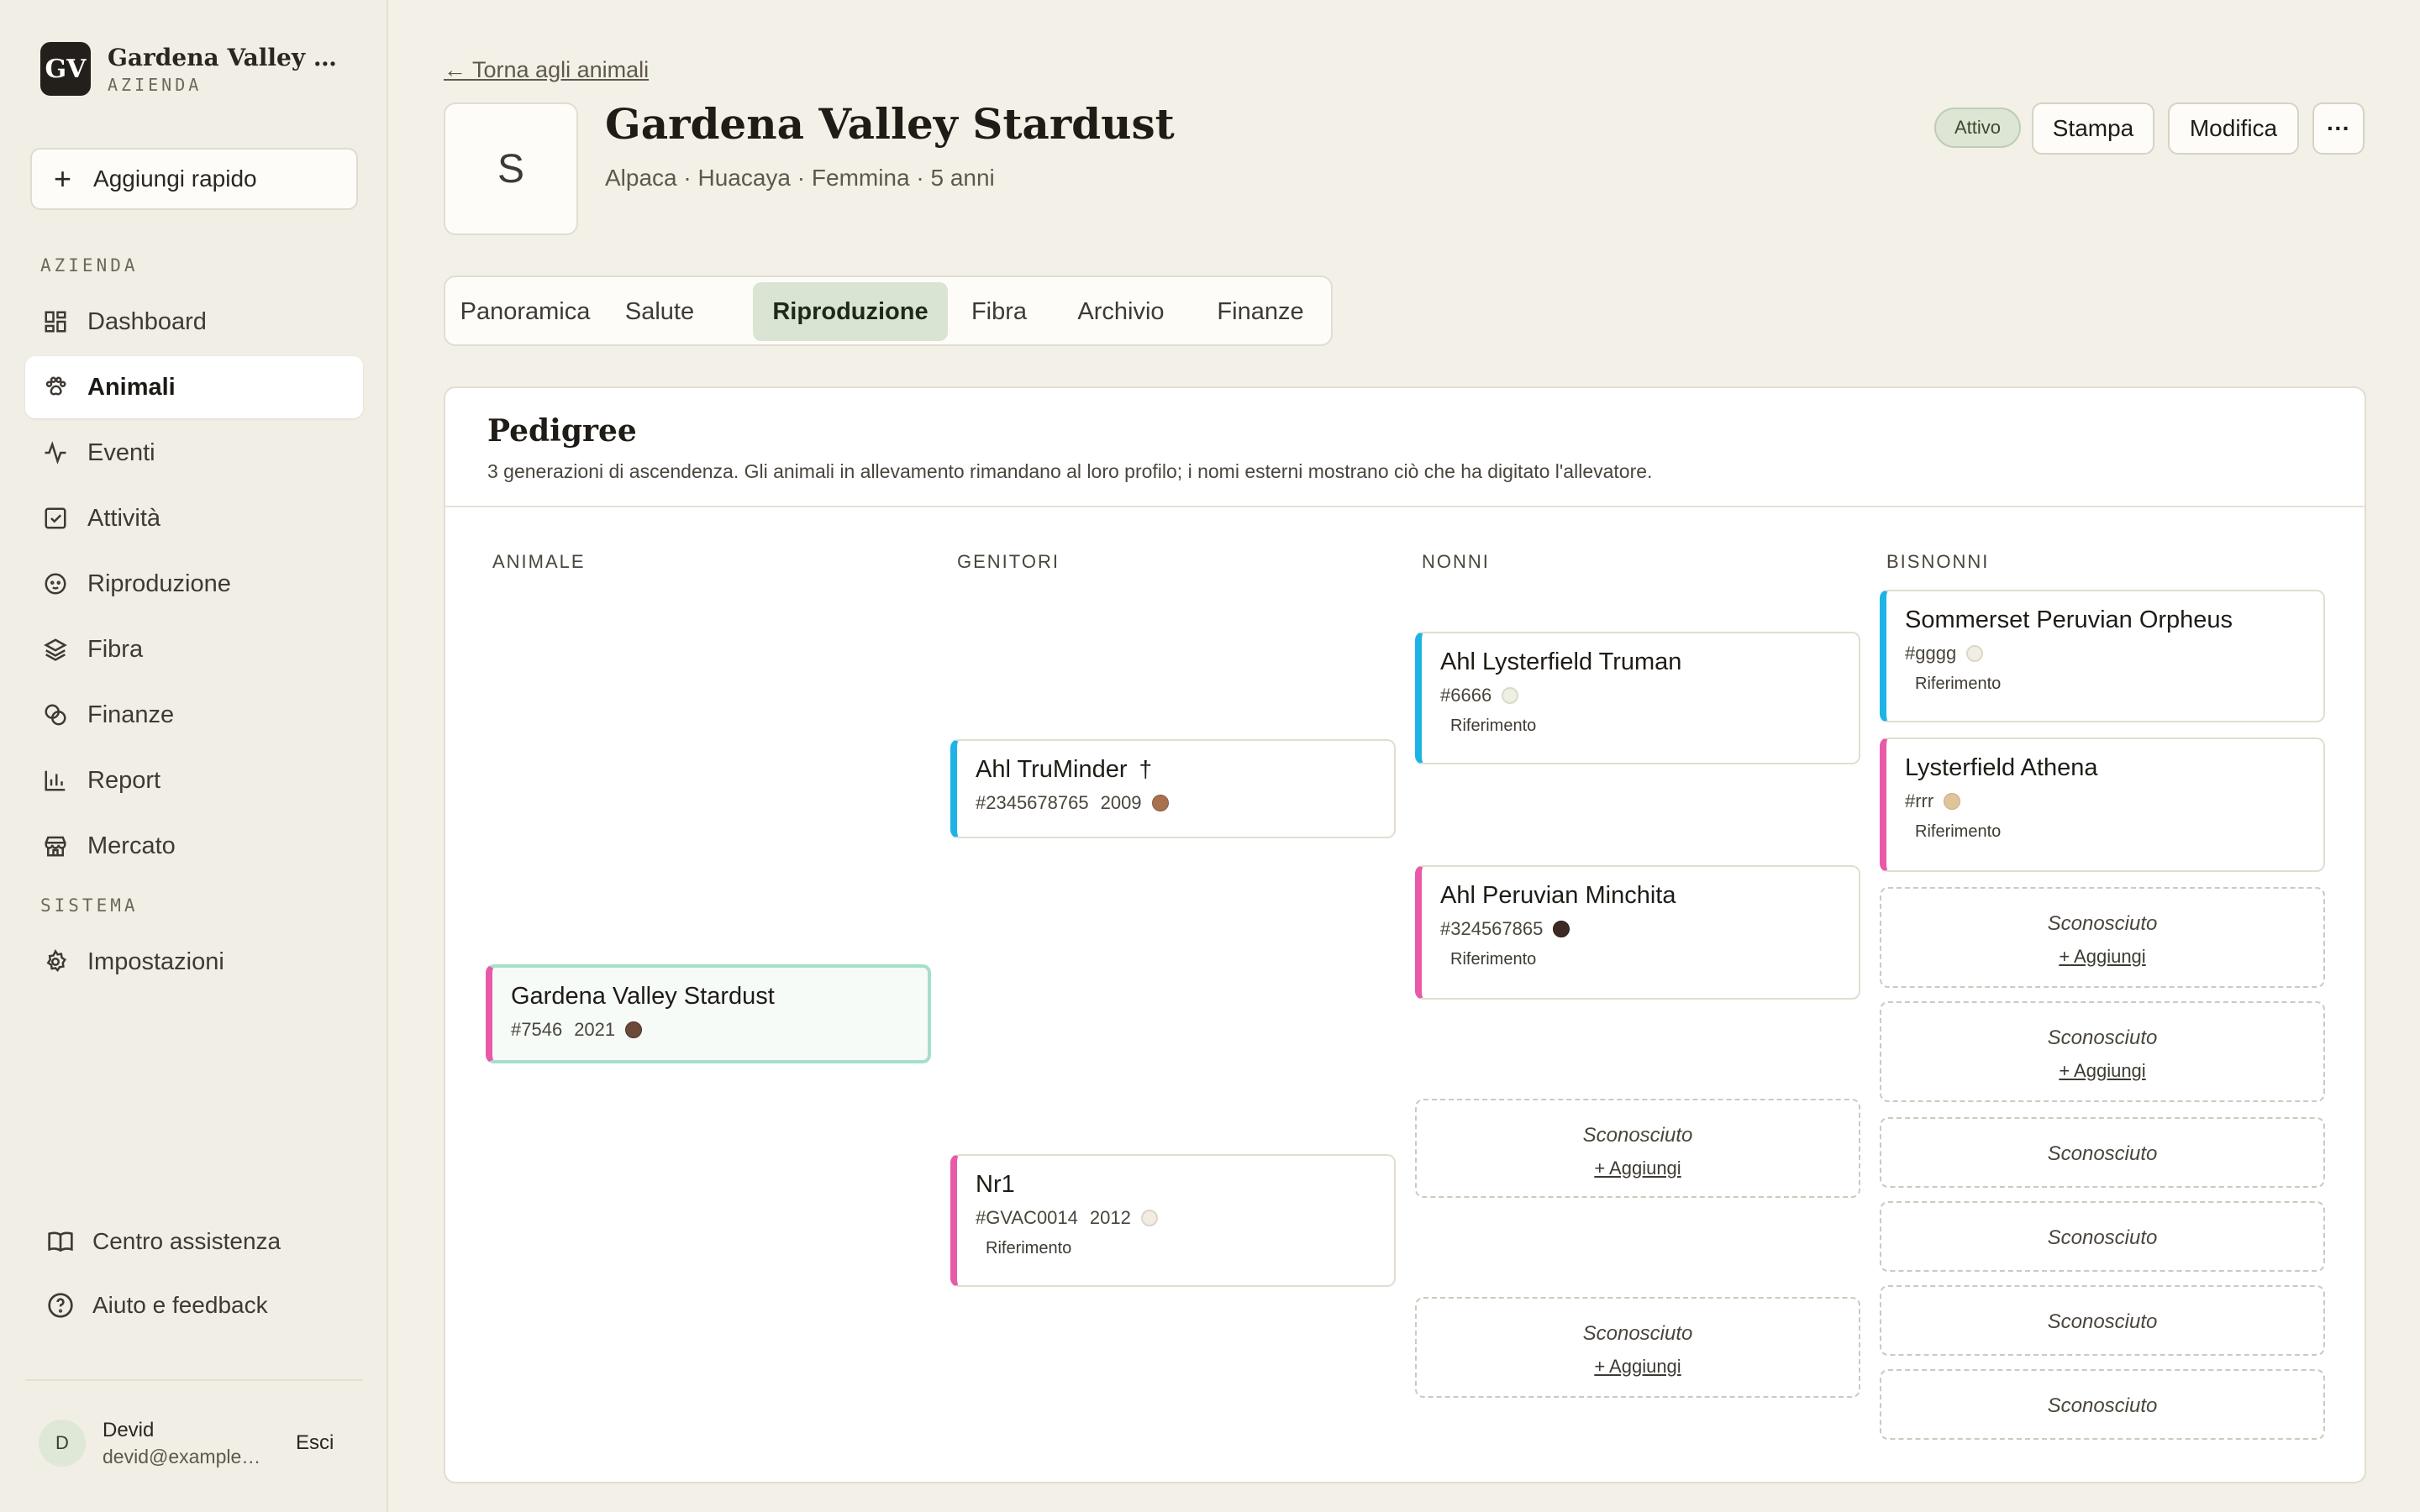 Image resolution: width=2420 pixels, height=1512 pixels. Describe the element at coordinates (131, 845) in the screenshot. I see `sidebar-item-label: Mercato` at that location.